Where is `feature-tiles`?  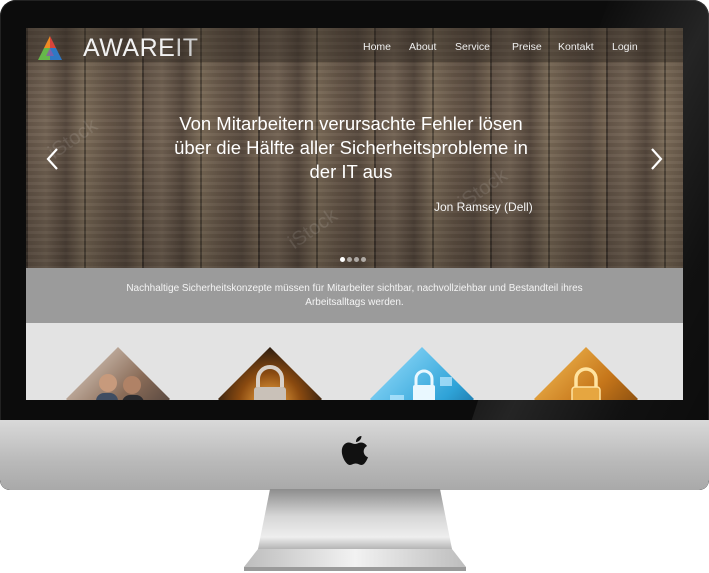
feature-tiles is located at coordinates (354, 361).